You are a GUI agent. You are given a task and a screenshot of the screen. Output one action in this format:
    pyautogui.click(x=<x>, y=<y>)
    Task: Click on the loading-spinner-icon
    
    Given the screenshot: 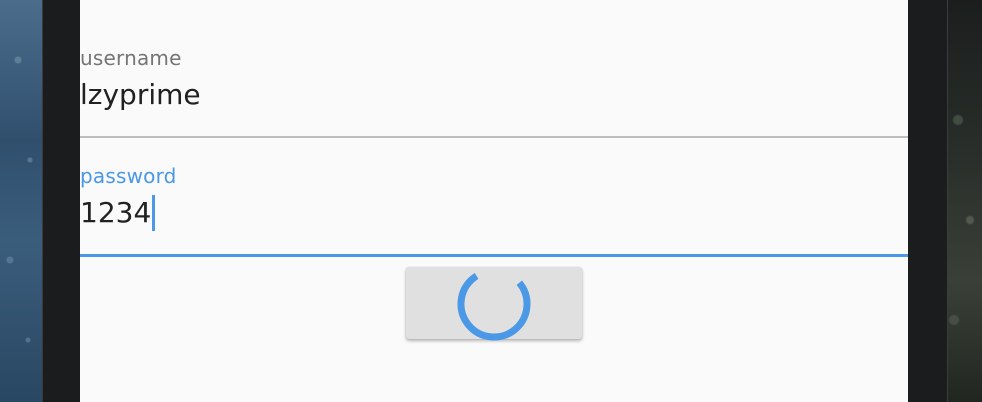 What is the action you would take?
    pyautogui.click(x=494, y=304)
    